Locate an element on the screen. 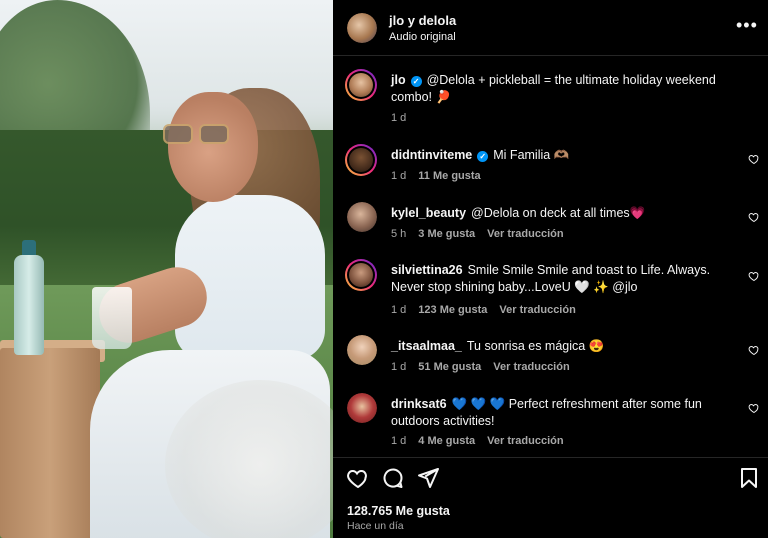 The image size is (768, 538). media-bottle is located at coordinates (29, 305).